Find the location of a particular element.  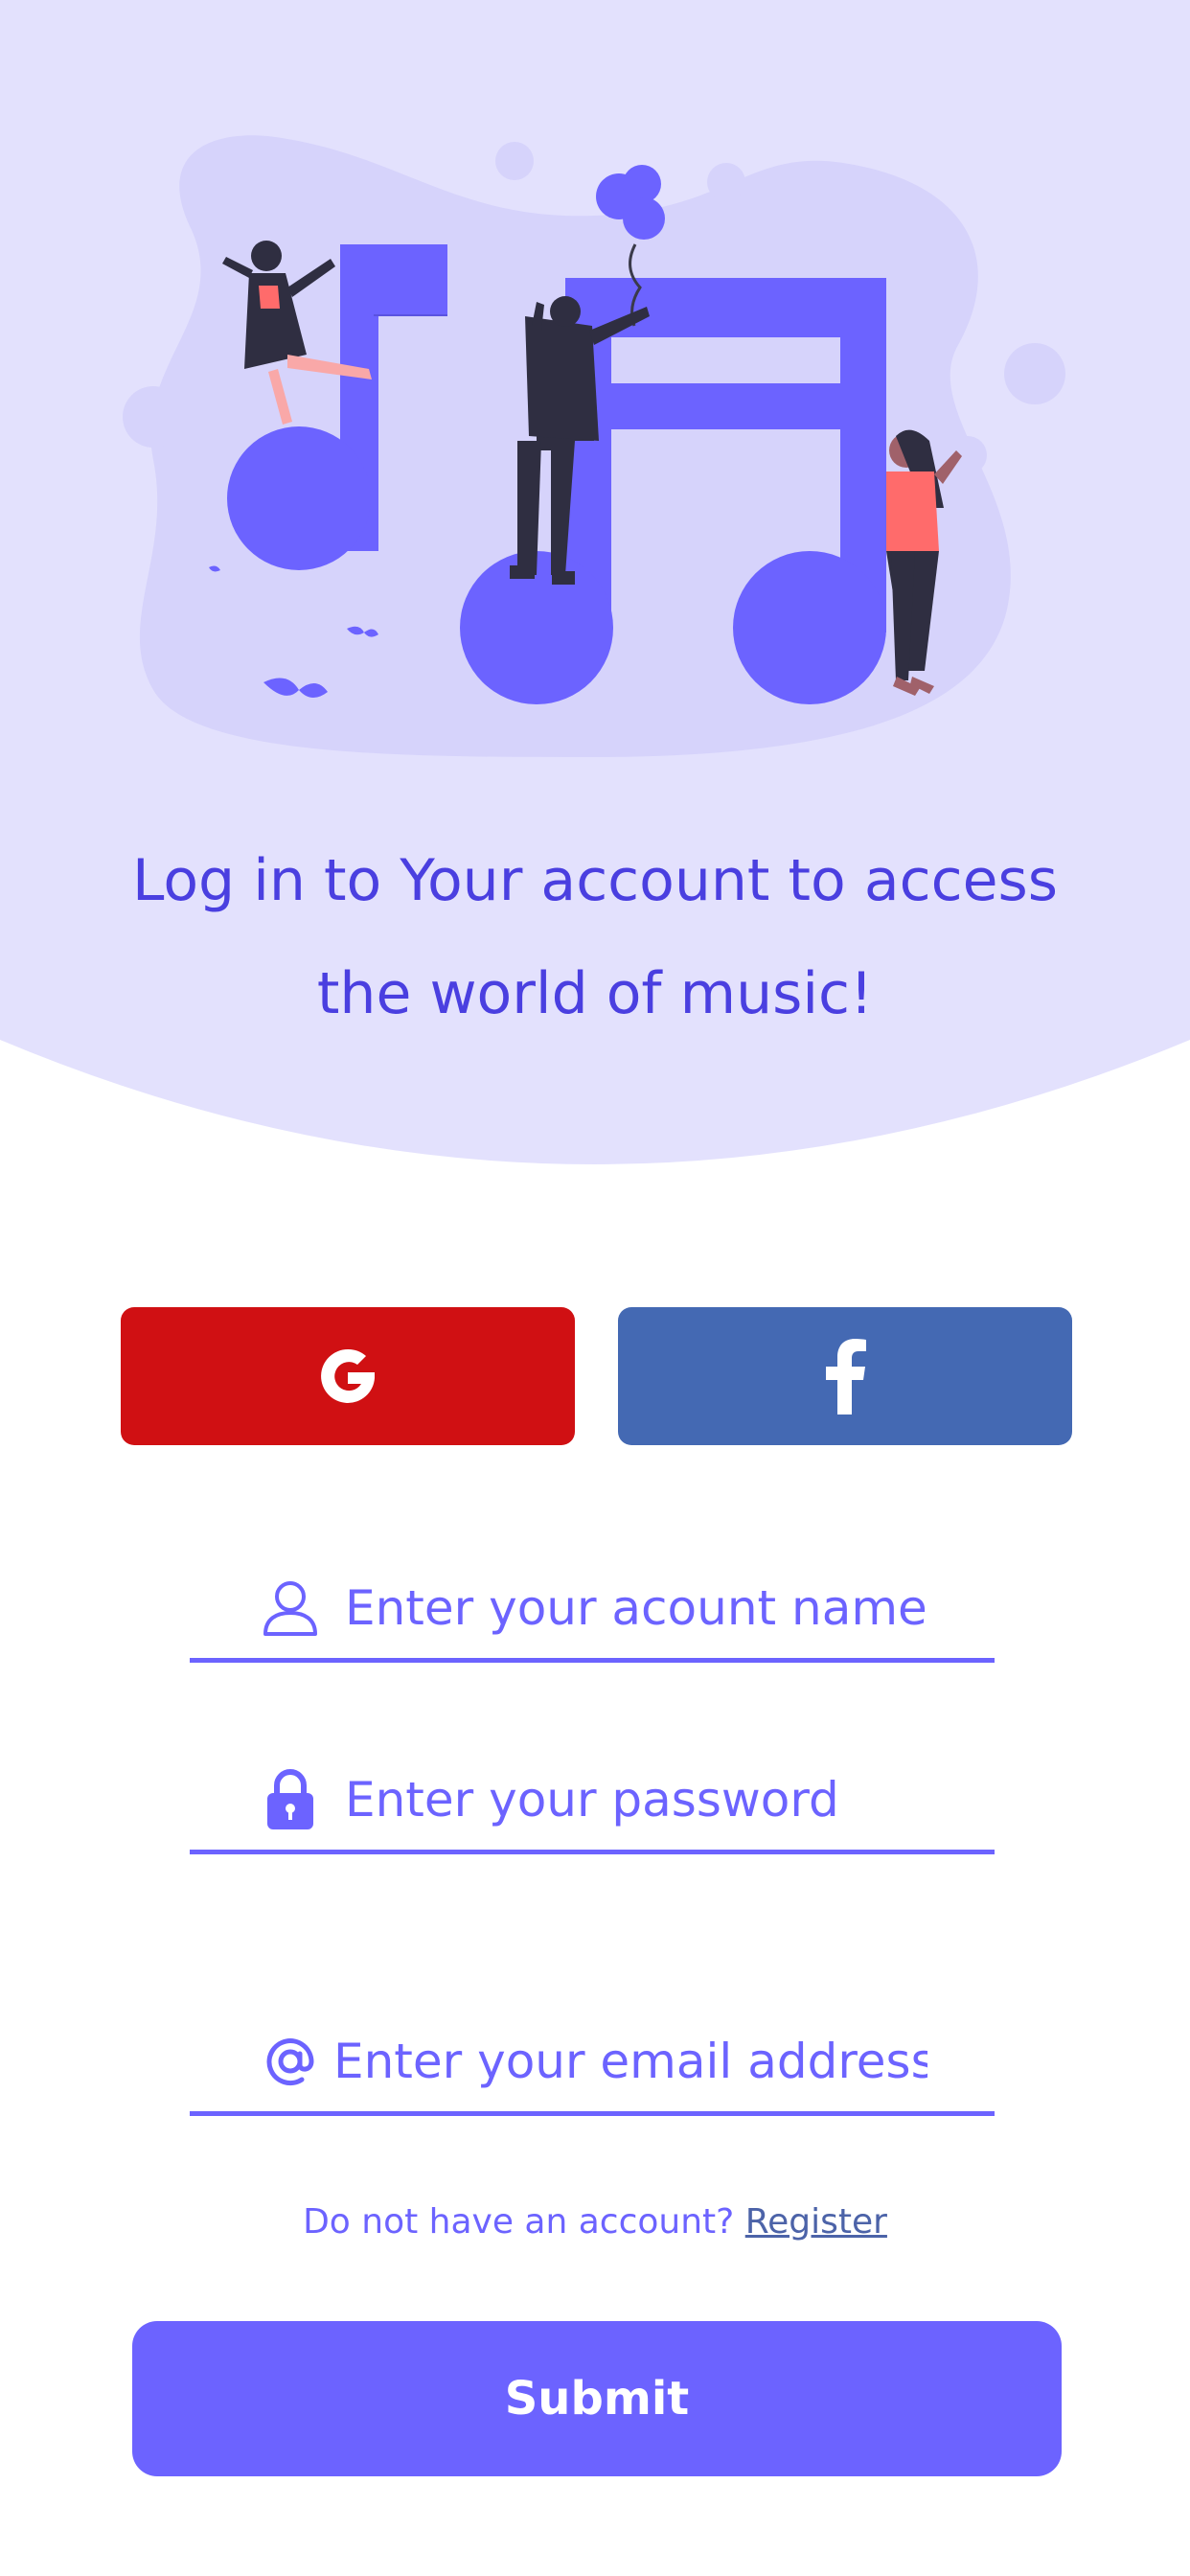

google-login-button is located at coordinates (348, 1376).